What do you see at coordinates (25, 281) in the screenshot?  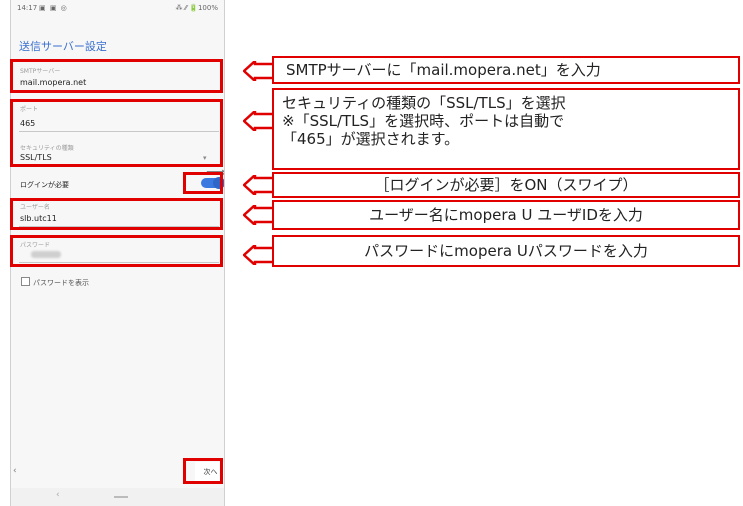 I see `show-password-checkbox` at bounding box center [25, 281].